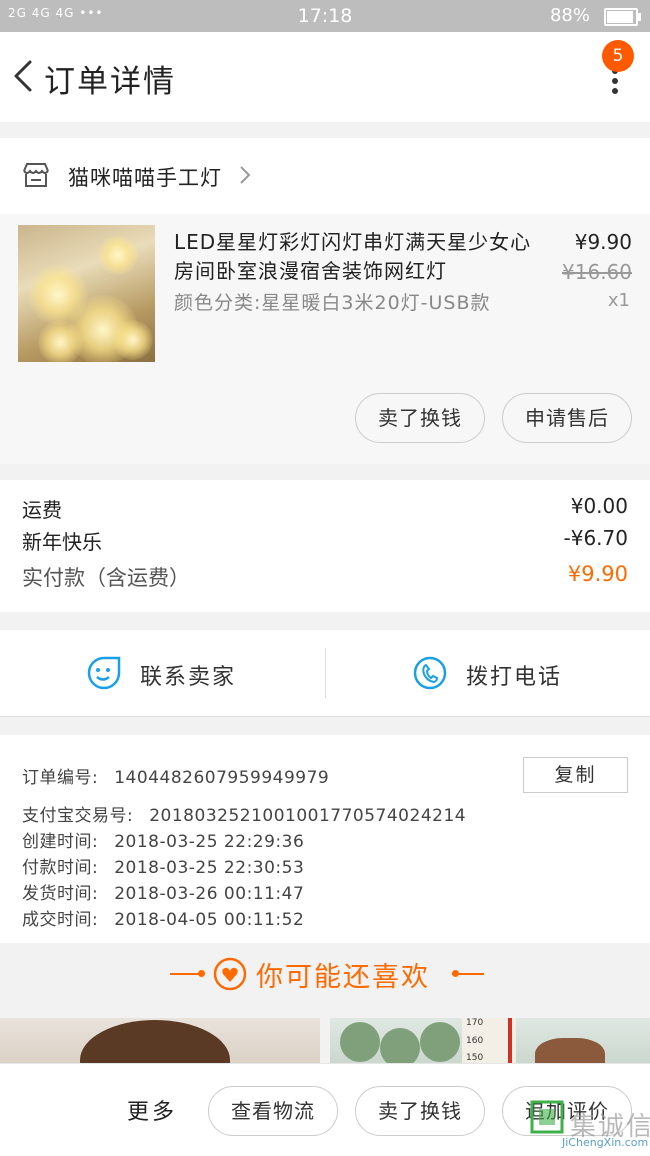 Image resolution: width=650 pixels, height=1156 pixels. What do you see at coordinates (209, 868) in the screenshot?
I see `paid-time: 2018-03-25 22:30:53` at bounding box center [209, 868].